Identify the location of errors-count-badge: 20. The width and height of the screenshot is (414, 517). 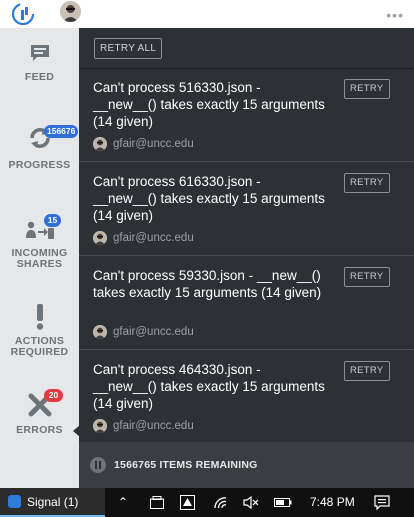
(53, 395).